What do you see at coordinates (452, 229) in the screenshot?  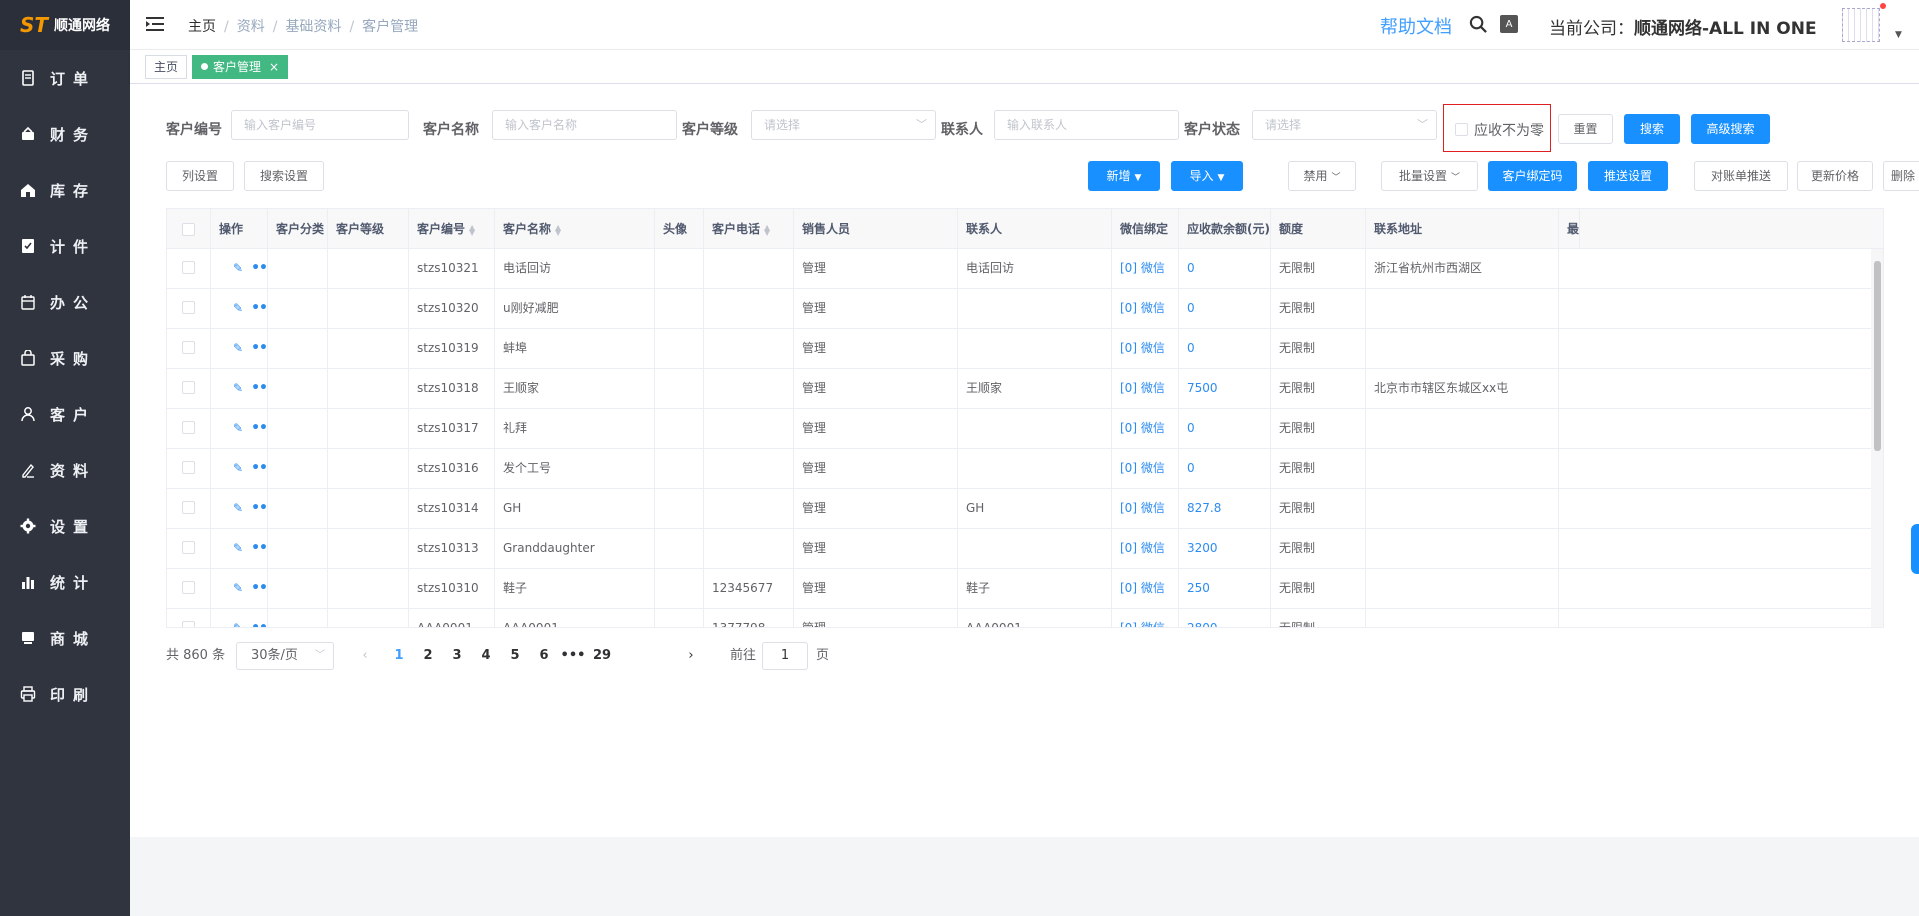 I see `column-header: 客户编号 ▲ ▼` at bounding box center [452, 229].